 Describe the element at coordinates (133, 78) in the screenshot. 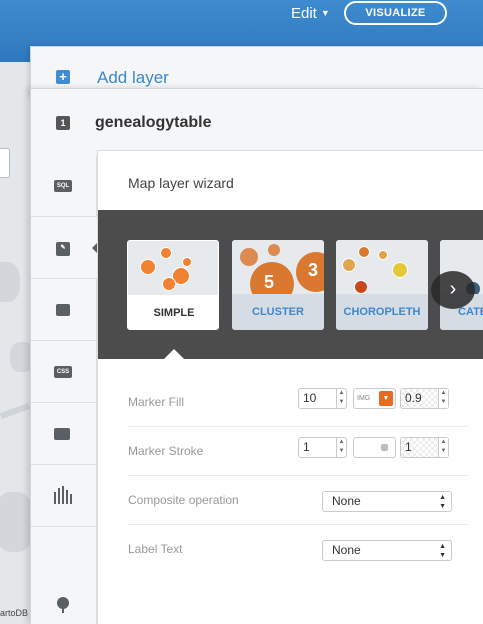

I see `add-layer-link: Add layer` at that location.